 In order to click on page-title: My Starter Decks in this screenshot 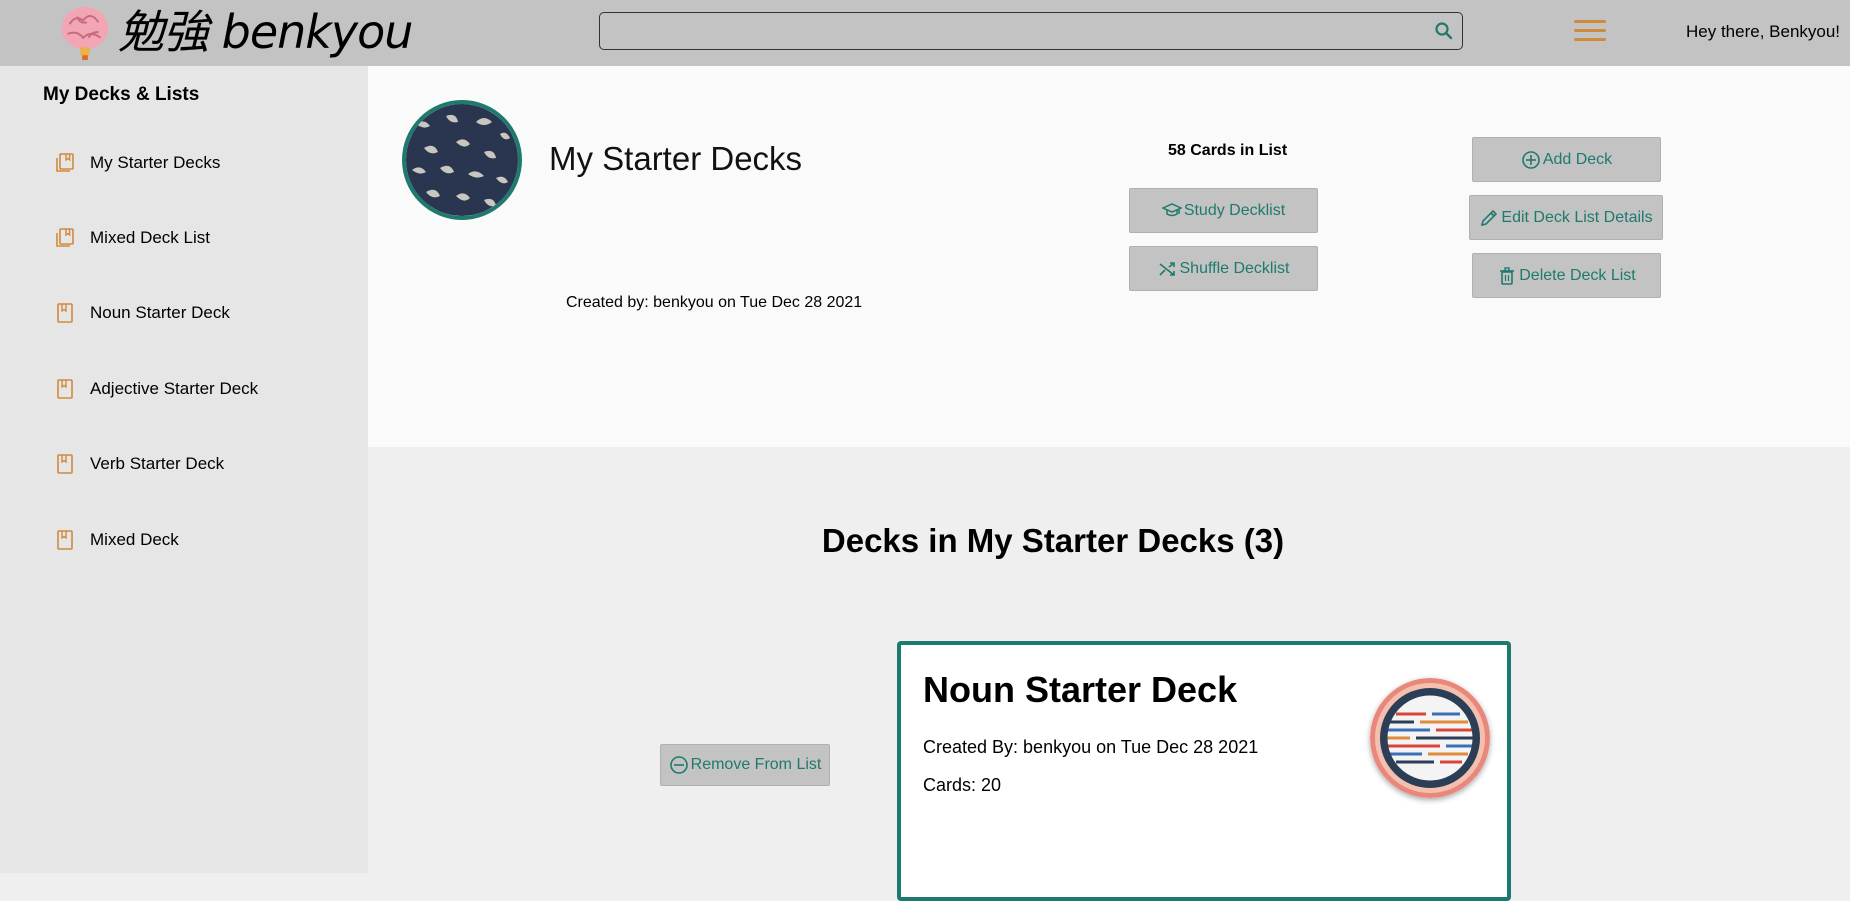, I will do `click(676, 158)`.